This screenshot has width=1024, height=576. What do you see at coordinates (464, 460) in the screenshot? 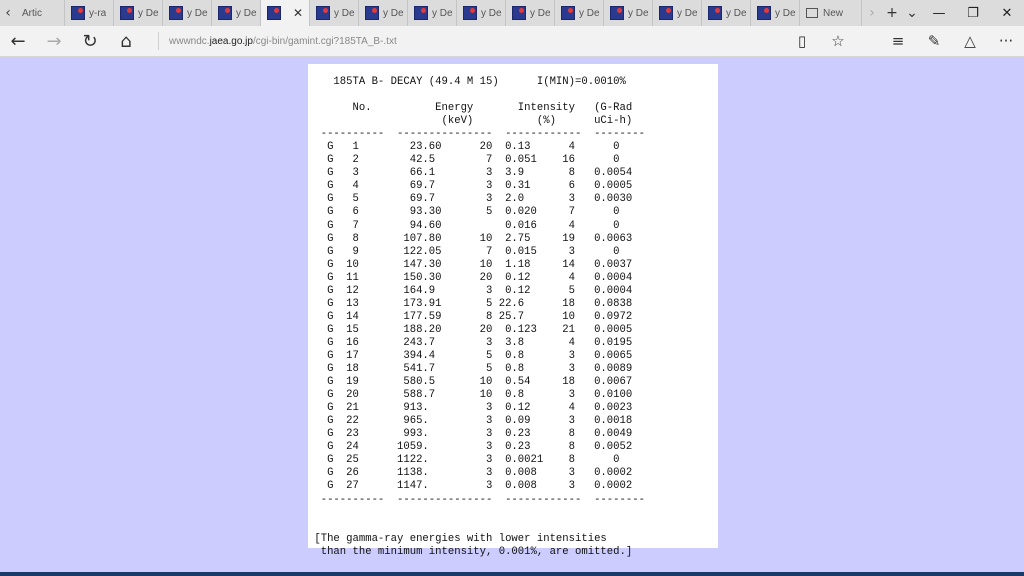
I see `table-row: G 25 1122. 3 0.0021 8 0` at bounding box center [464, 460].